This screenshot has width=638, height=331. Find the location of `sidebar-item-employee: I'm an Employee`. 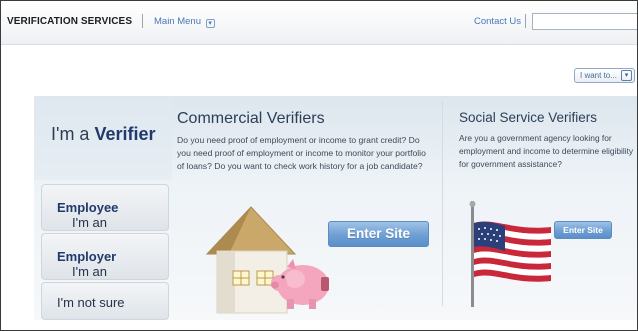

sidebar-item-employee: I'm an Employee is located at coordinates (105, 207).